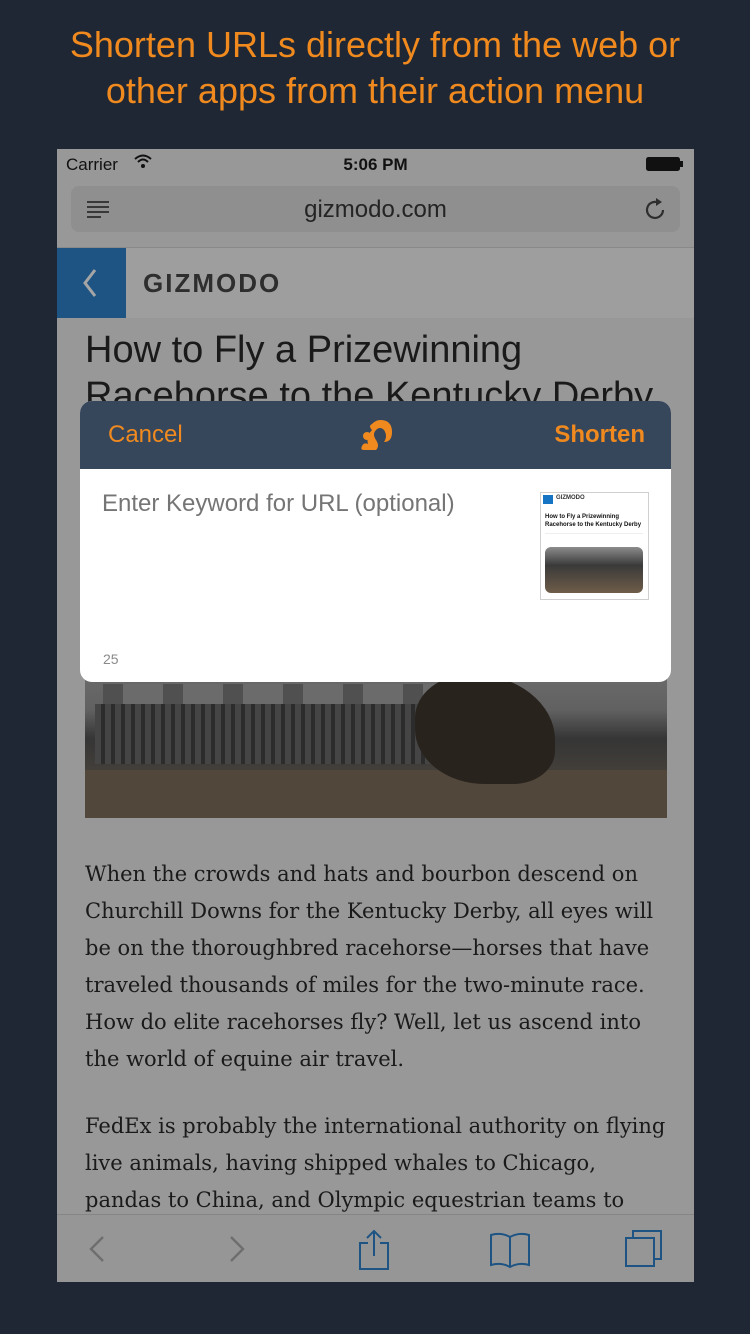  What do you see at coordinates (594, 538) in the screenshot?
I see `thumbnail-meta` at bounding box center [594, 538].